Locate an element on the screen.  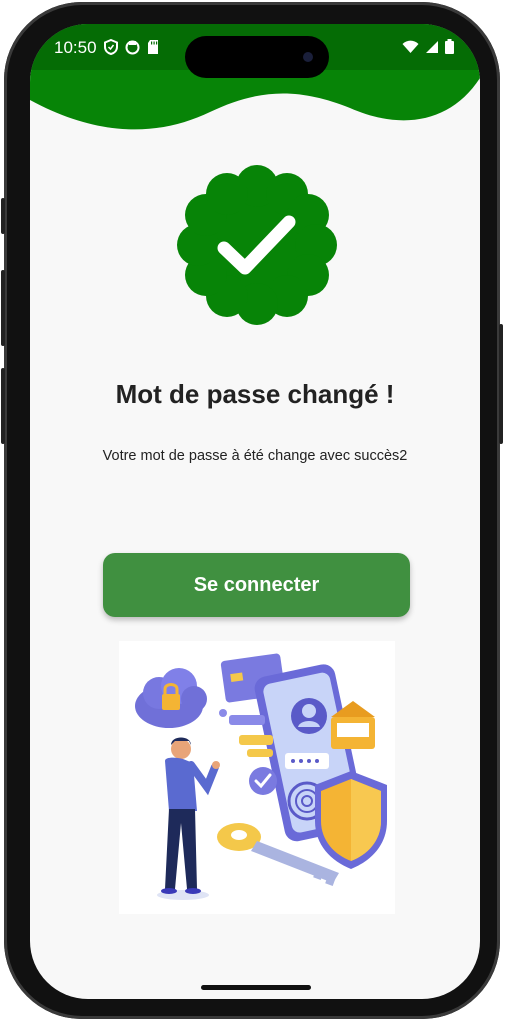
status-icons-left is located at coordinates (131, 47).